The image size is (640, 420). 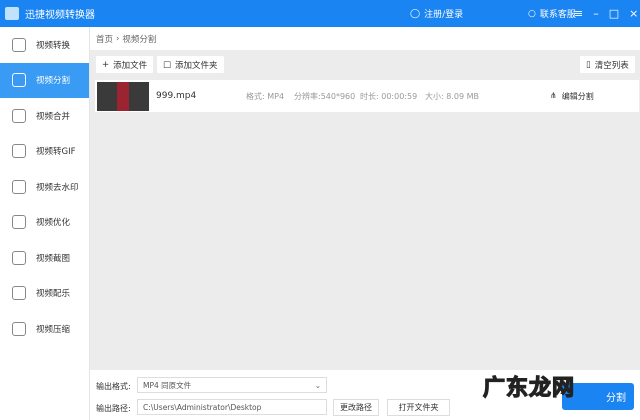 I want to click on file-resolution: 分辨率:540*960, so click(x=325, y=96).